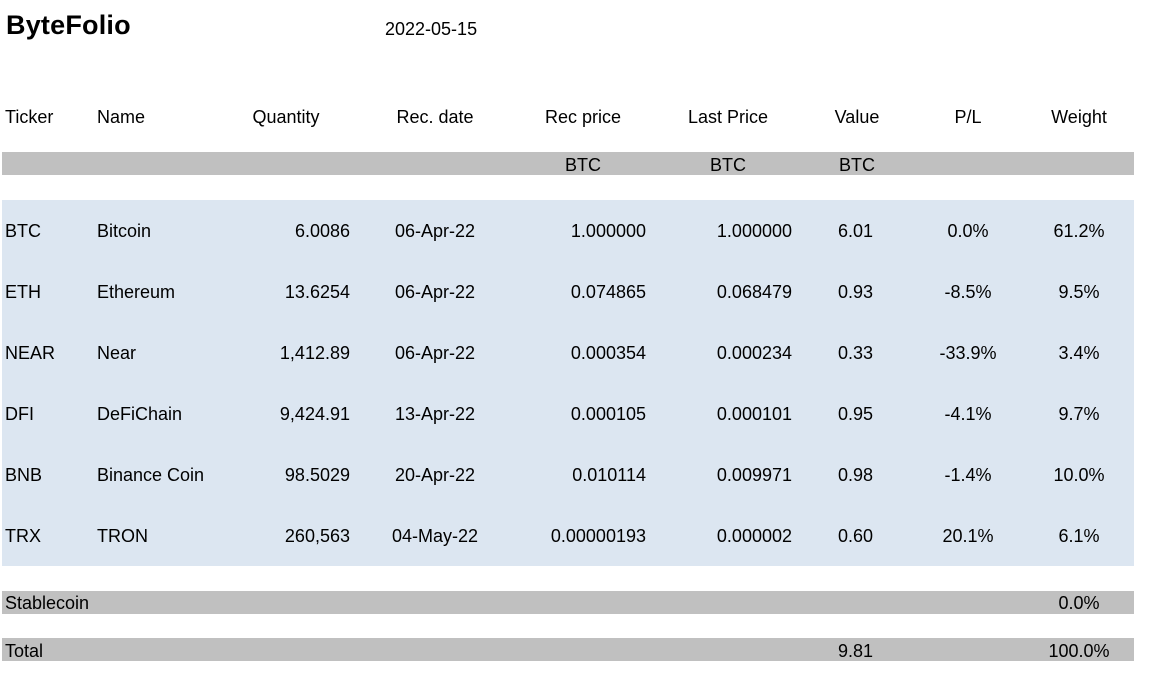 This screenshot has height=677, width=1152. What do you see at coordinates (317, 475) in the screenshot?
I see `cell-quantity: 98.5029` at bounding box center [317, 475].